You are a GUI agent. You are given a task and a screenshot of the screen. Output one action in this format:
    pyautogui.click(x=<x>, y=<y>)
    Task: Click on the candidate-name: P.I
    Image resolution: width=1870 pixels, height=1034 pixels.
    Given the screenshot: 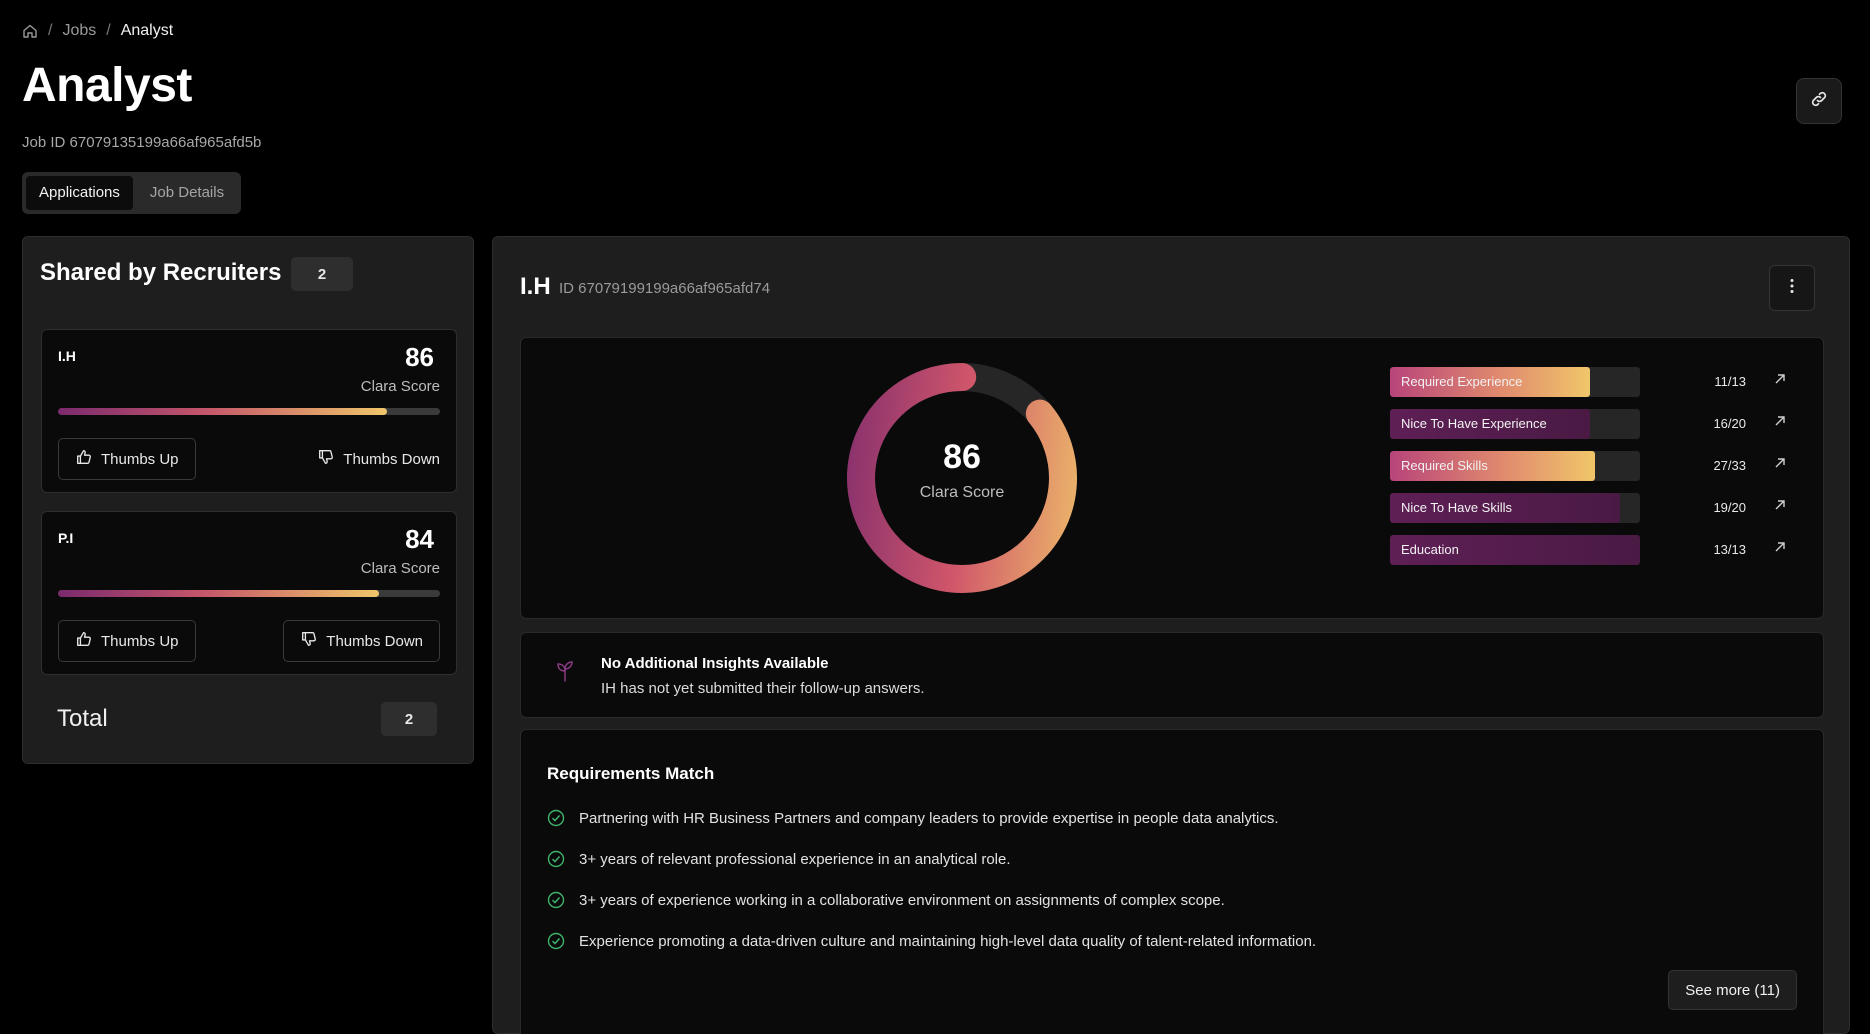 What is the action you would take?
    pyautogui.click(x=66, y=538)
    